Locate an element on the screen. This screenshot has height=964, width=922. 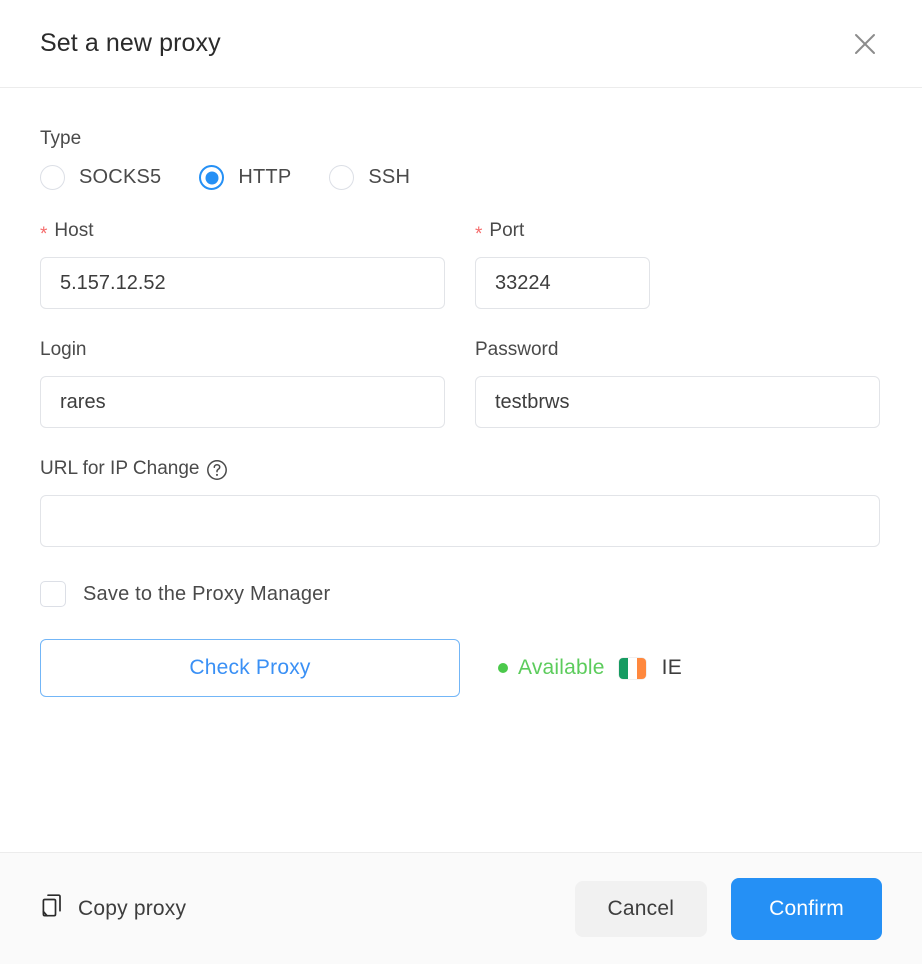
host-port-row: * Host * Port is located at coordinates (461, 264).